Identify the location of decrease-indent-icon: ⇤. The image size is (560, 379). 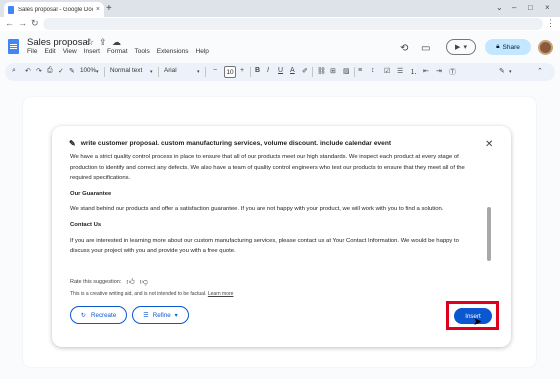
(426, 71).